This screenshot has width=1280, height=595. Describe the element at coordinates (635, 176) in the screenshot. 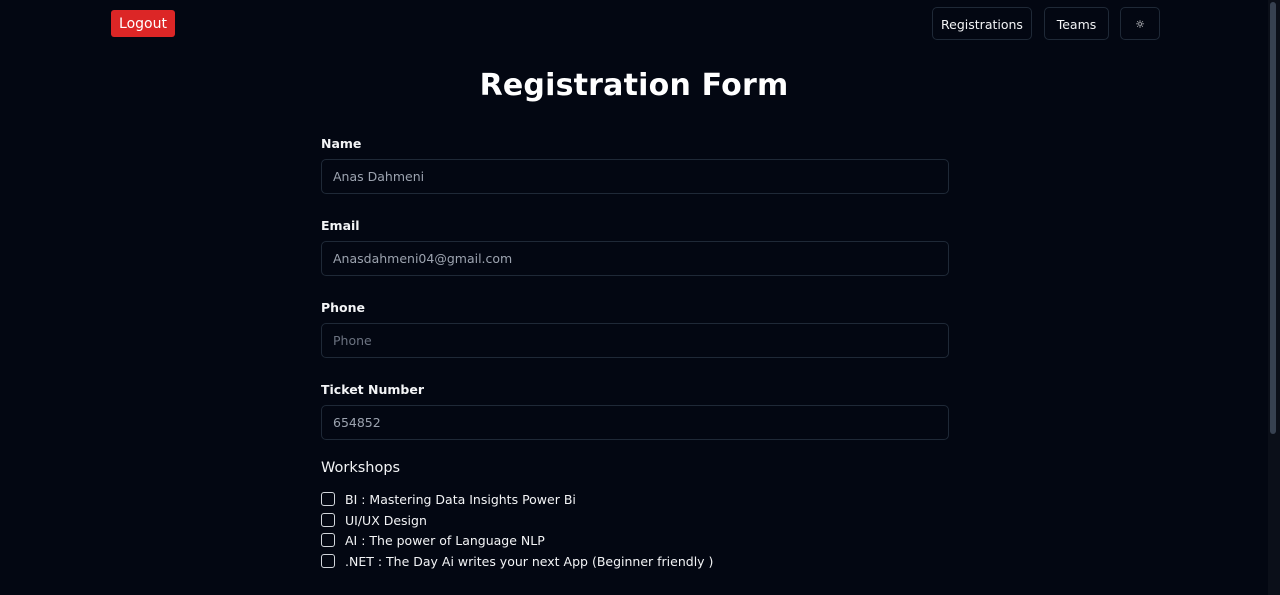

I see `name-input` at that location.